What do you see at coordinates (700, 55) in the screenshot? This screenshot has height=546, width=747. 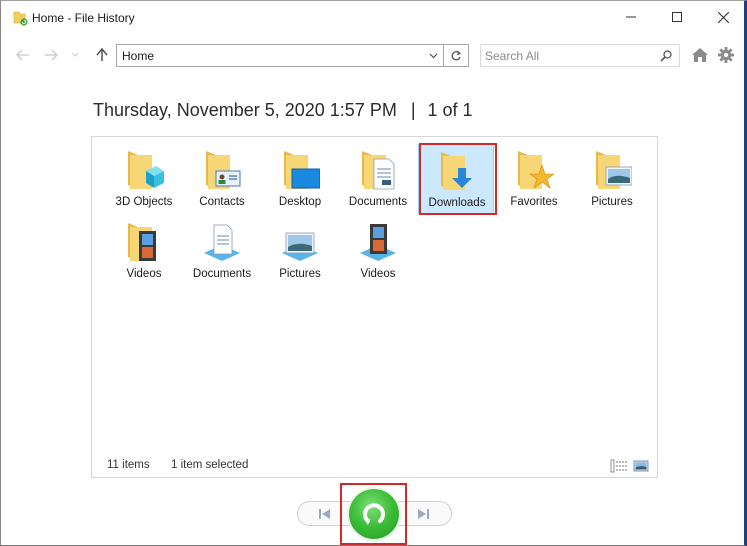 I see `home-icon` at bounding box center [700, 55].